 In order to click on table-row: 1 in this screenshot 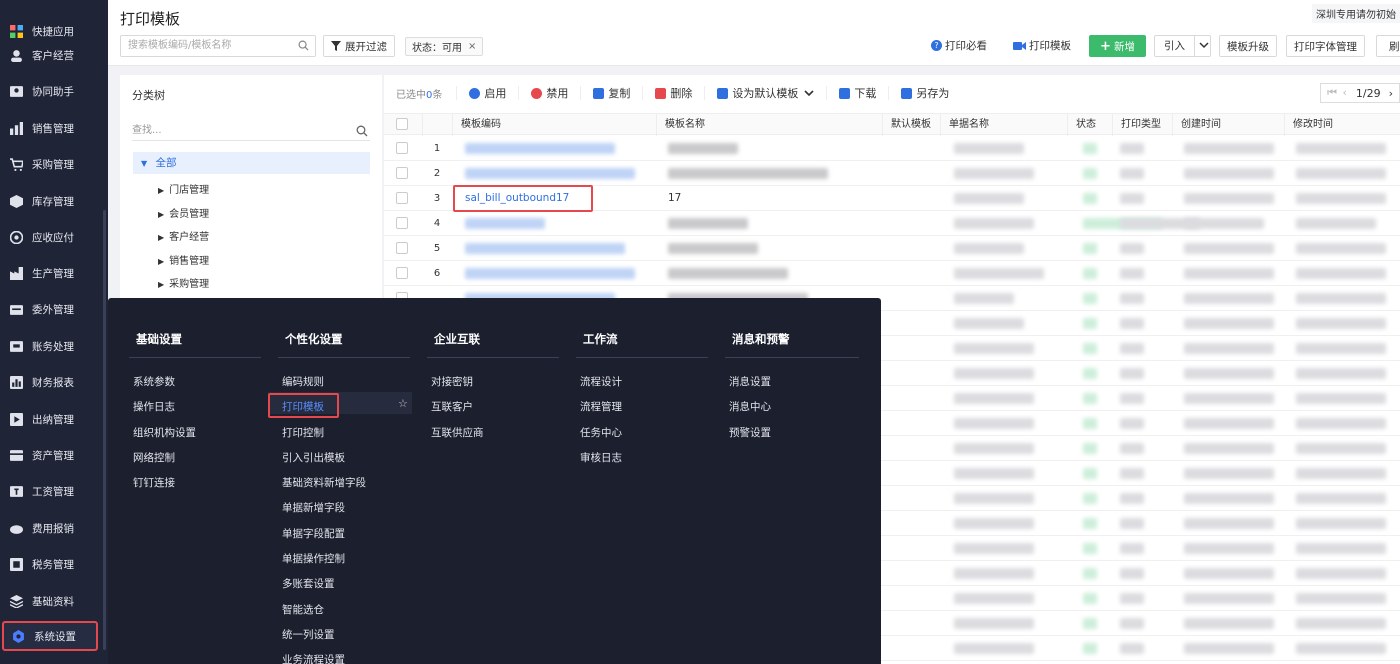, I will do `click(892, 148)`.